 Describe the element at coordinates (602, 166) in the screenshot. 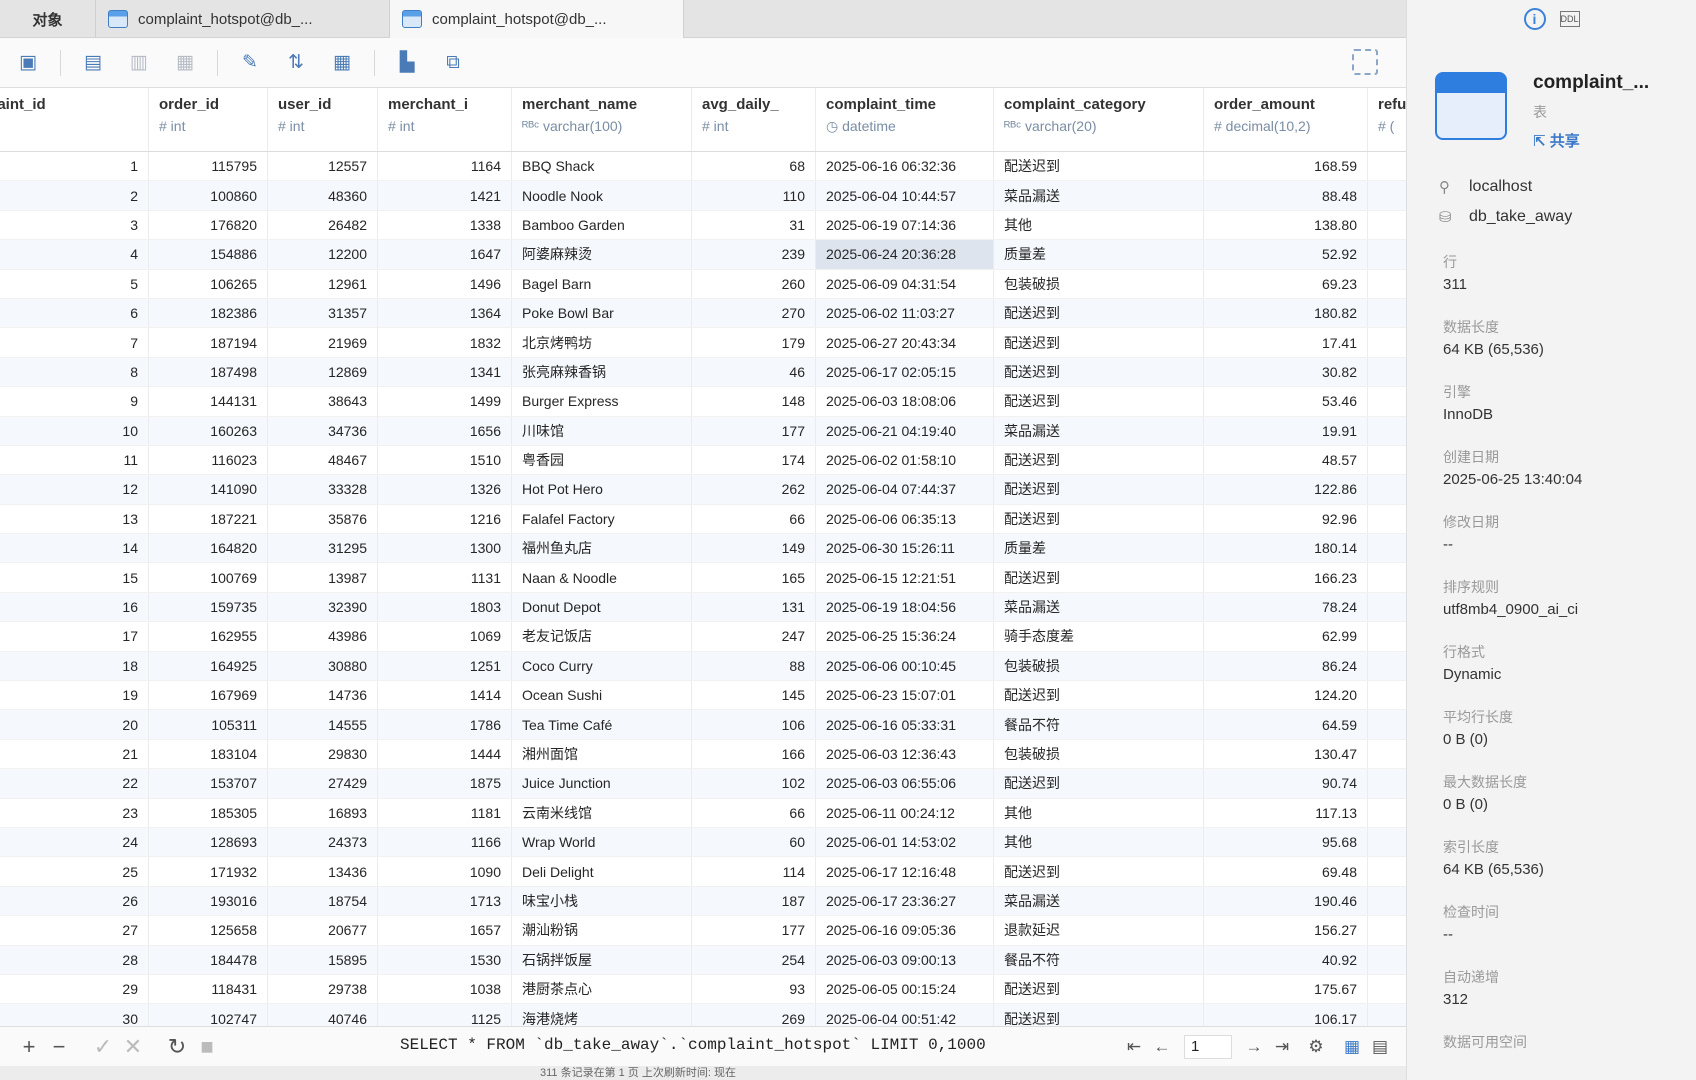

I see `table-cell: BBQ Shack` at that location.